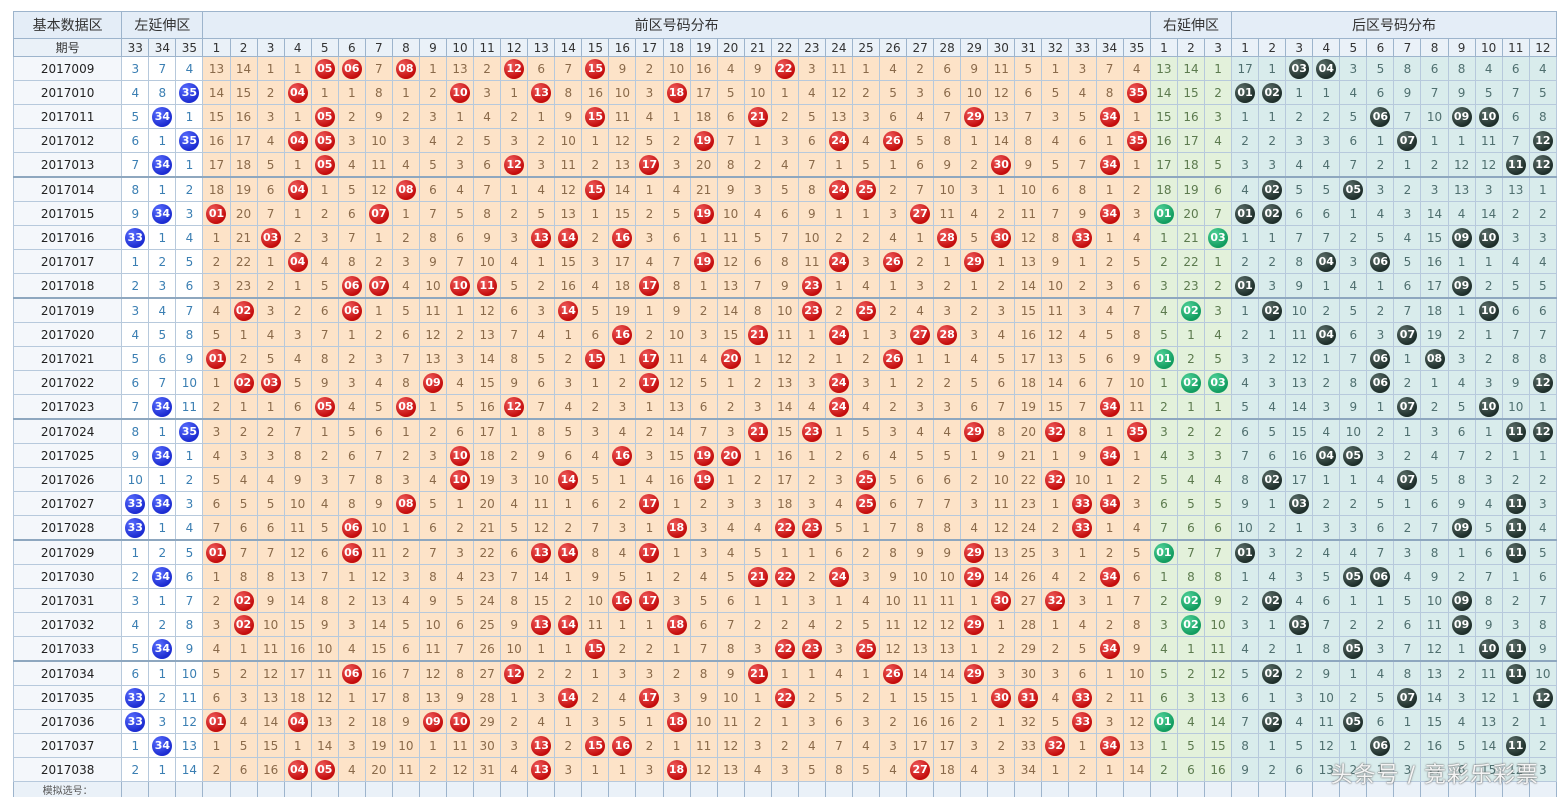 The width and height of the screenshot is (1563, 797). I want to click on front-cell: 29, so click(974, 261).